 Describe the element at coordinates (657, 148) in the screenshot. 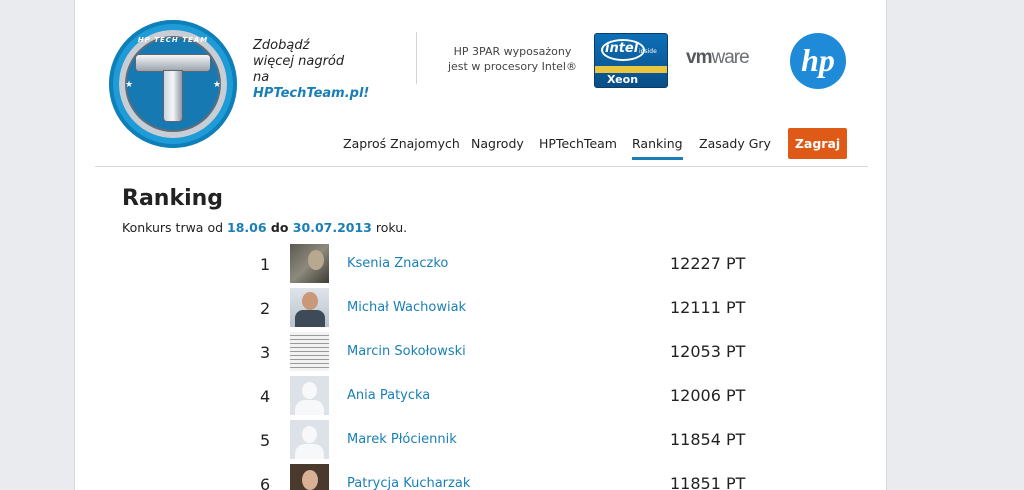

I see `nav-item-ranking: Ranking` at that location.